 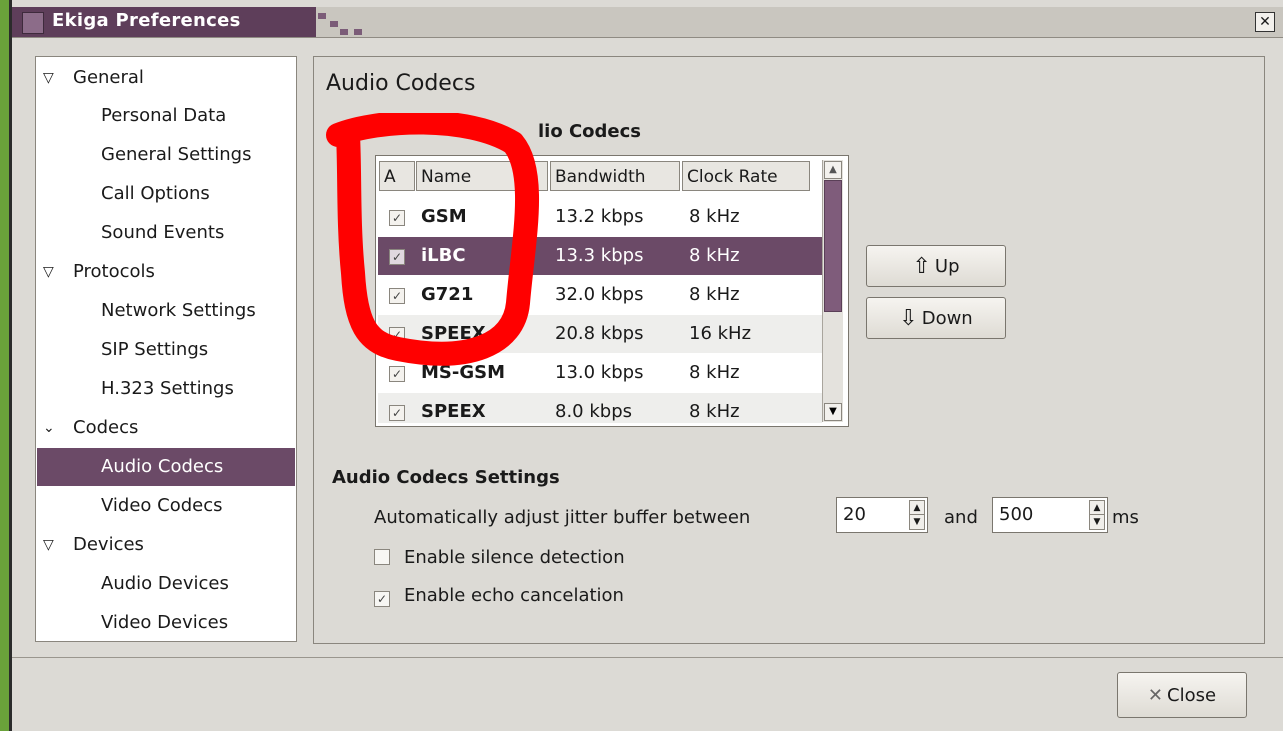 I want to click on window-accent-border, so click(x=10, y=365).